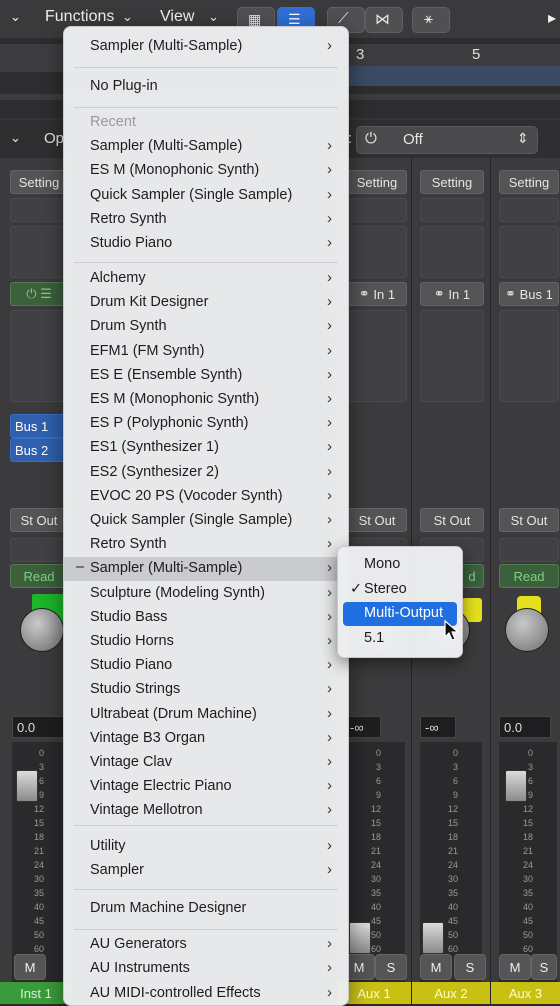 The height and width of the screenshot is (1006, 560). I want to click on split-button: ⚹, so click(431, 20).